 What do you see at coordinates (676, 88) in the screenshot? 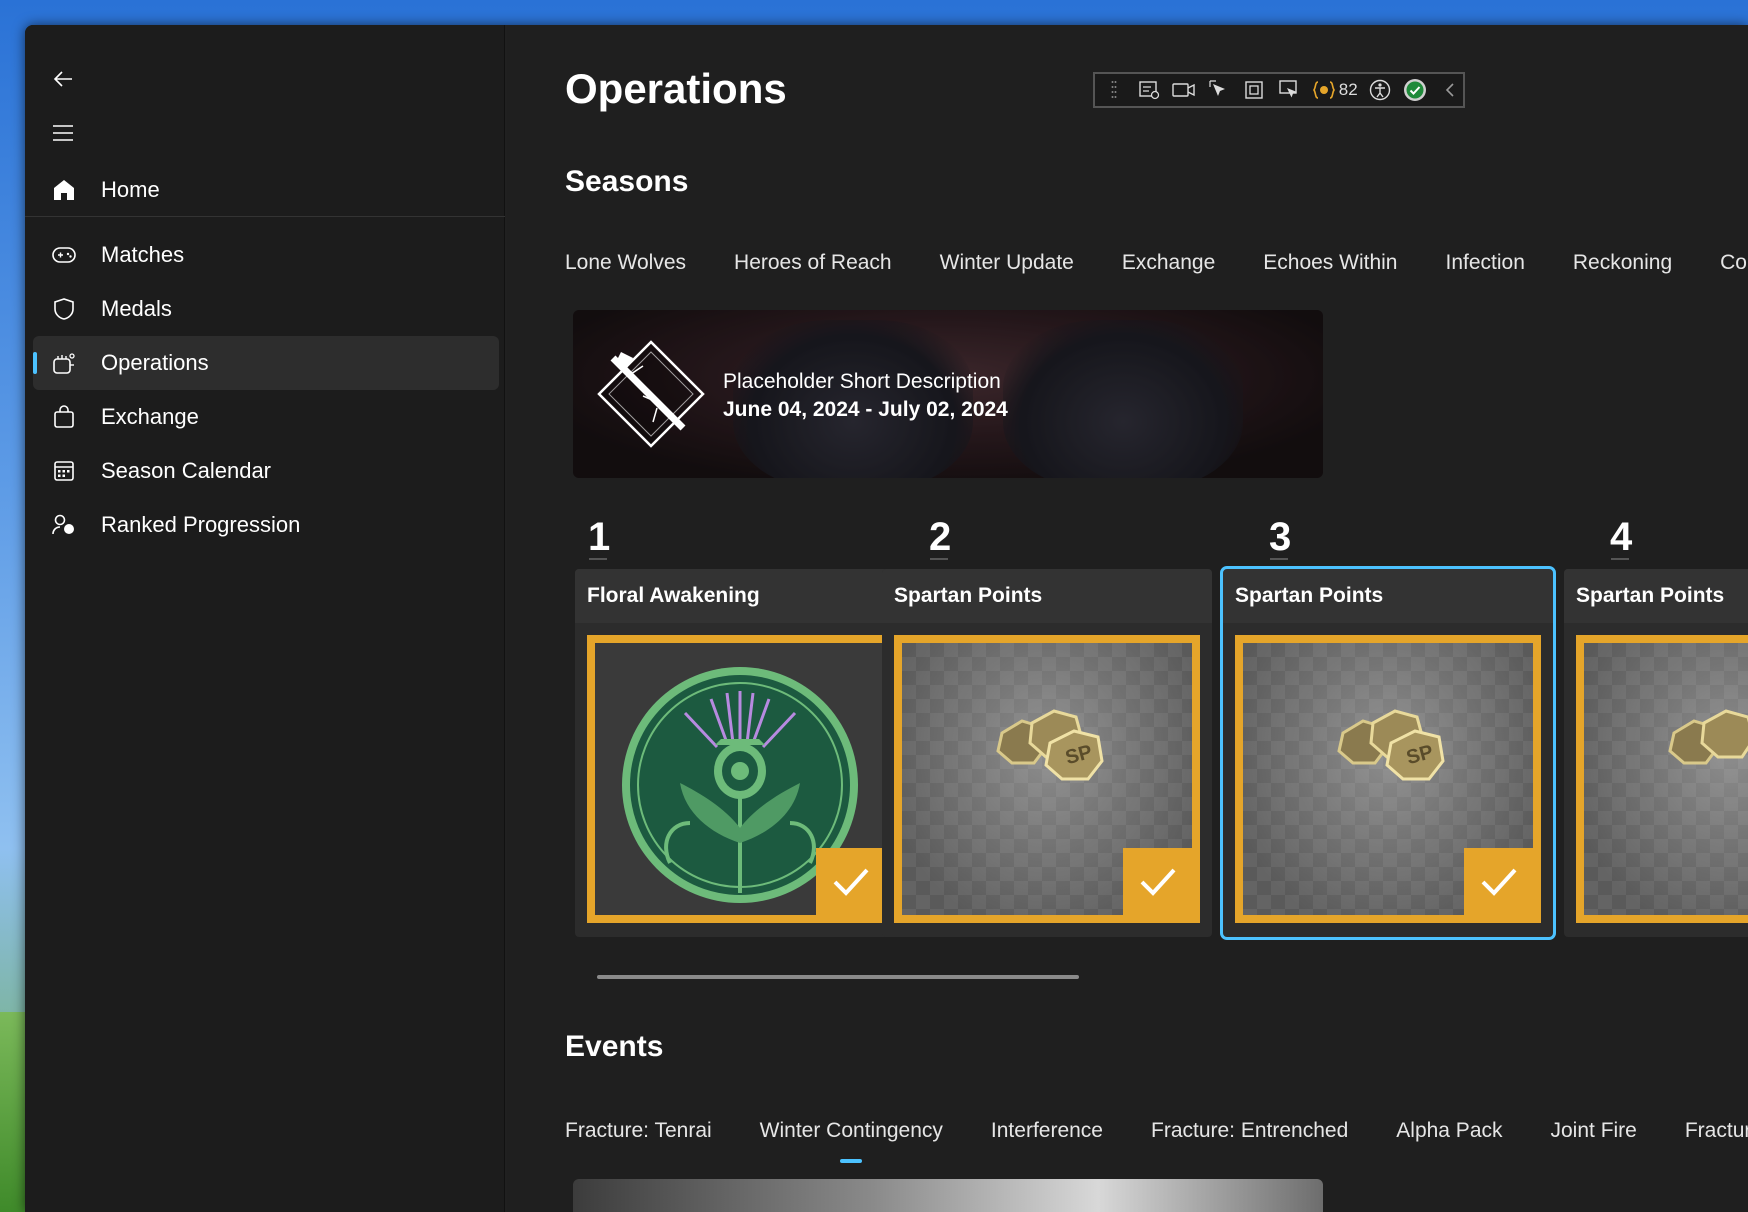
I see `page-title: Operations` at bounding box center [676, 88].